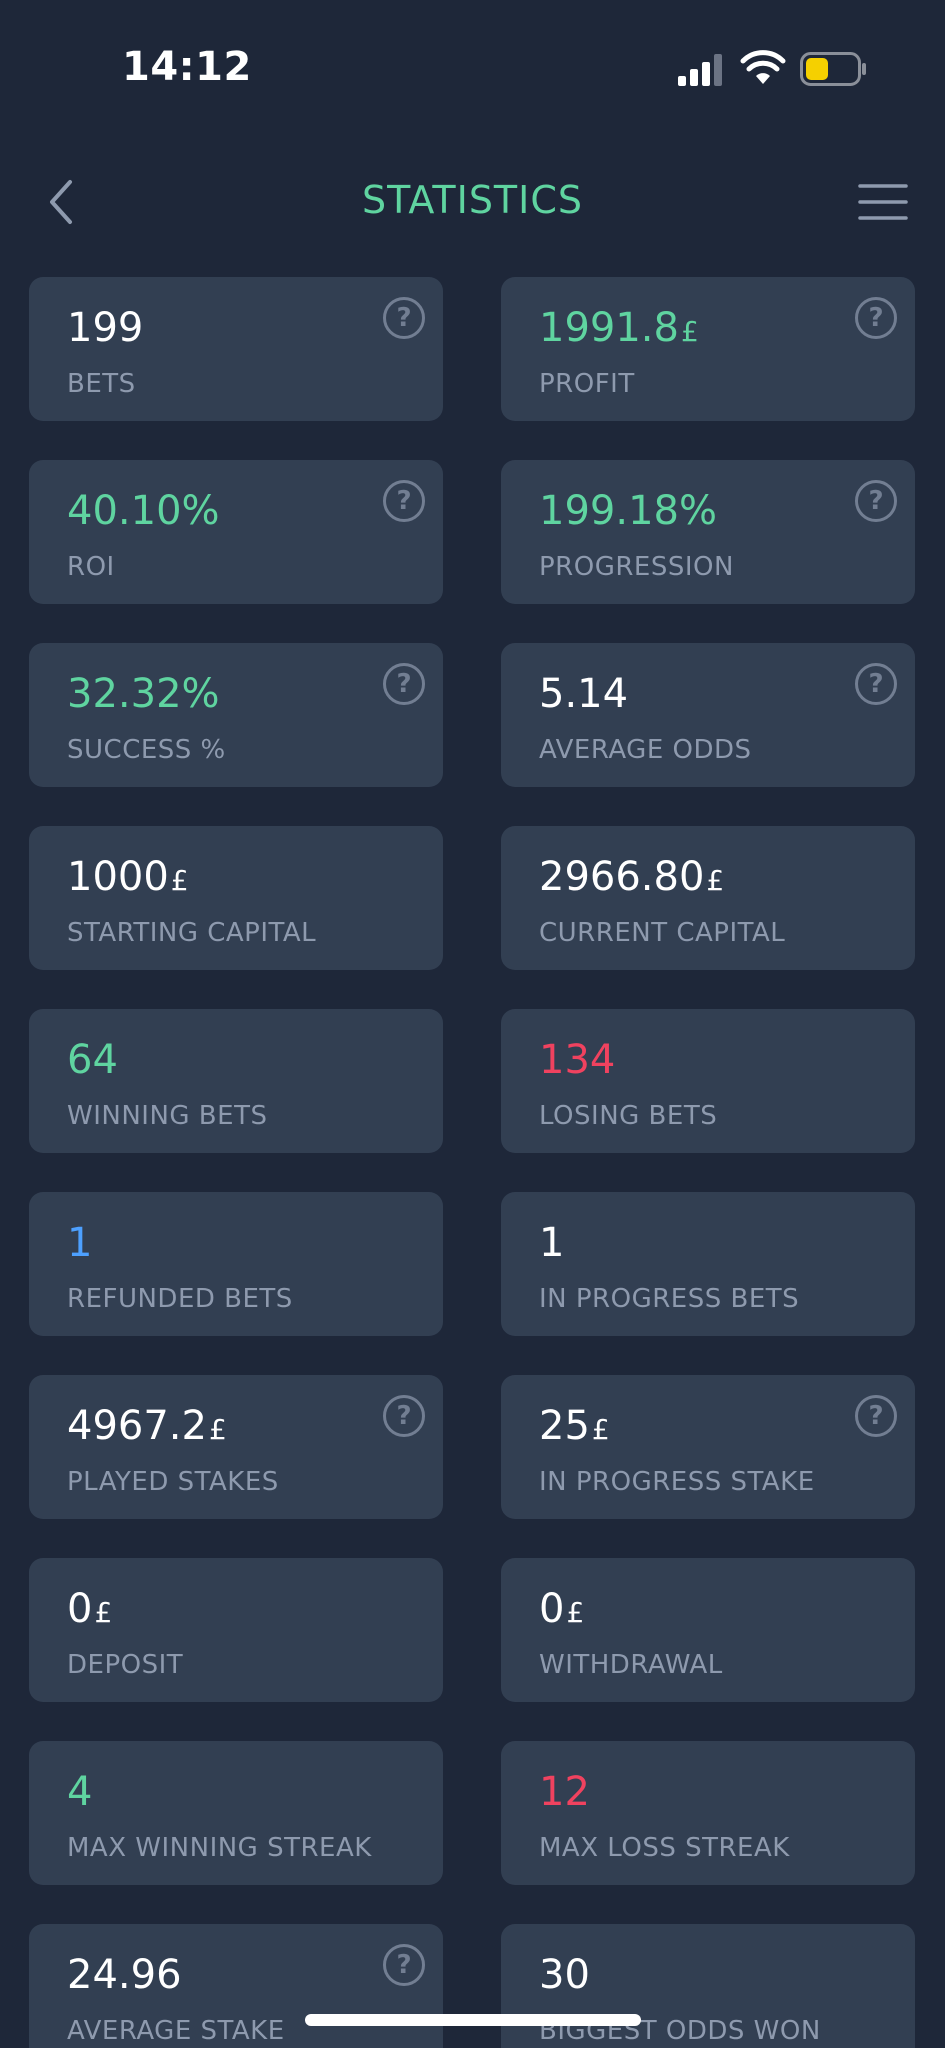 This screenshot has height=2048, width=945. Describe the element at coordinates (708, 1630) in the screenshot. I see `stat-card: 0£ WITHDRAWAL` at that location.